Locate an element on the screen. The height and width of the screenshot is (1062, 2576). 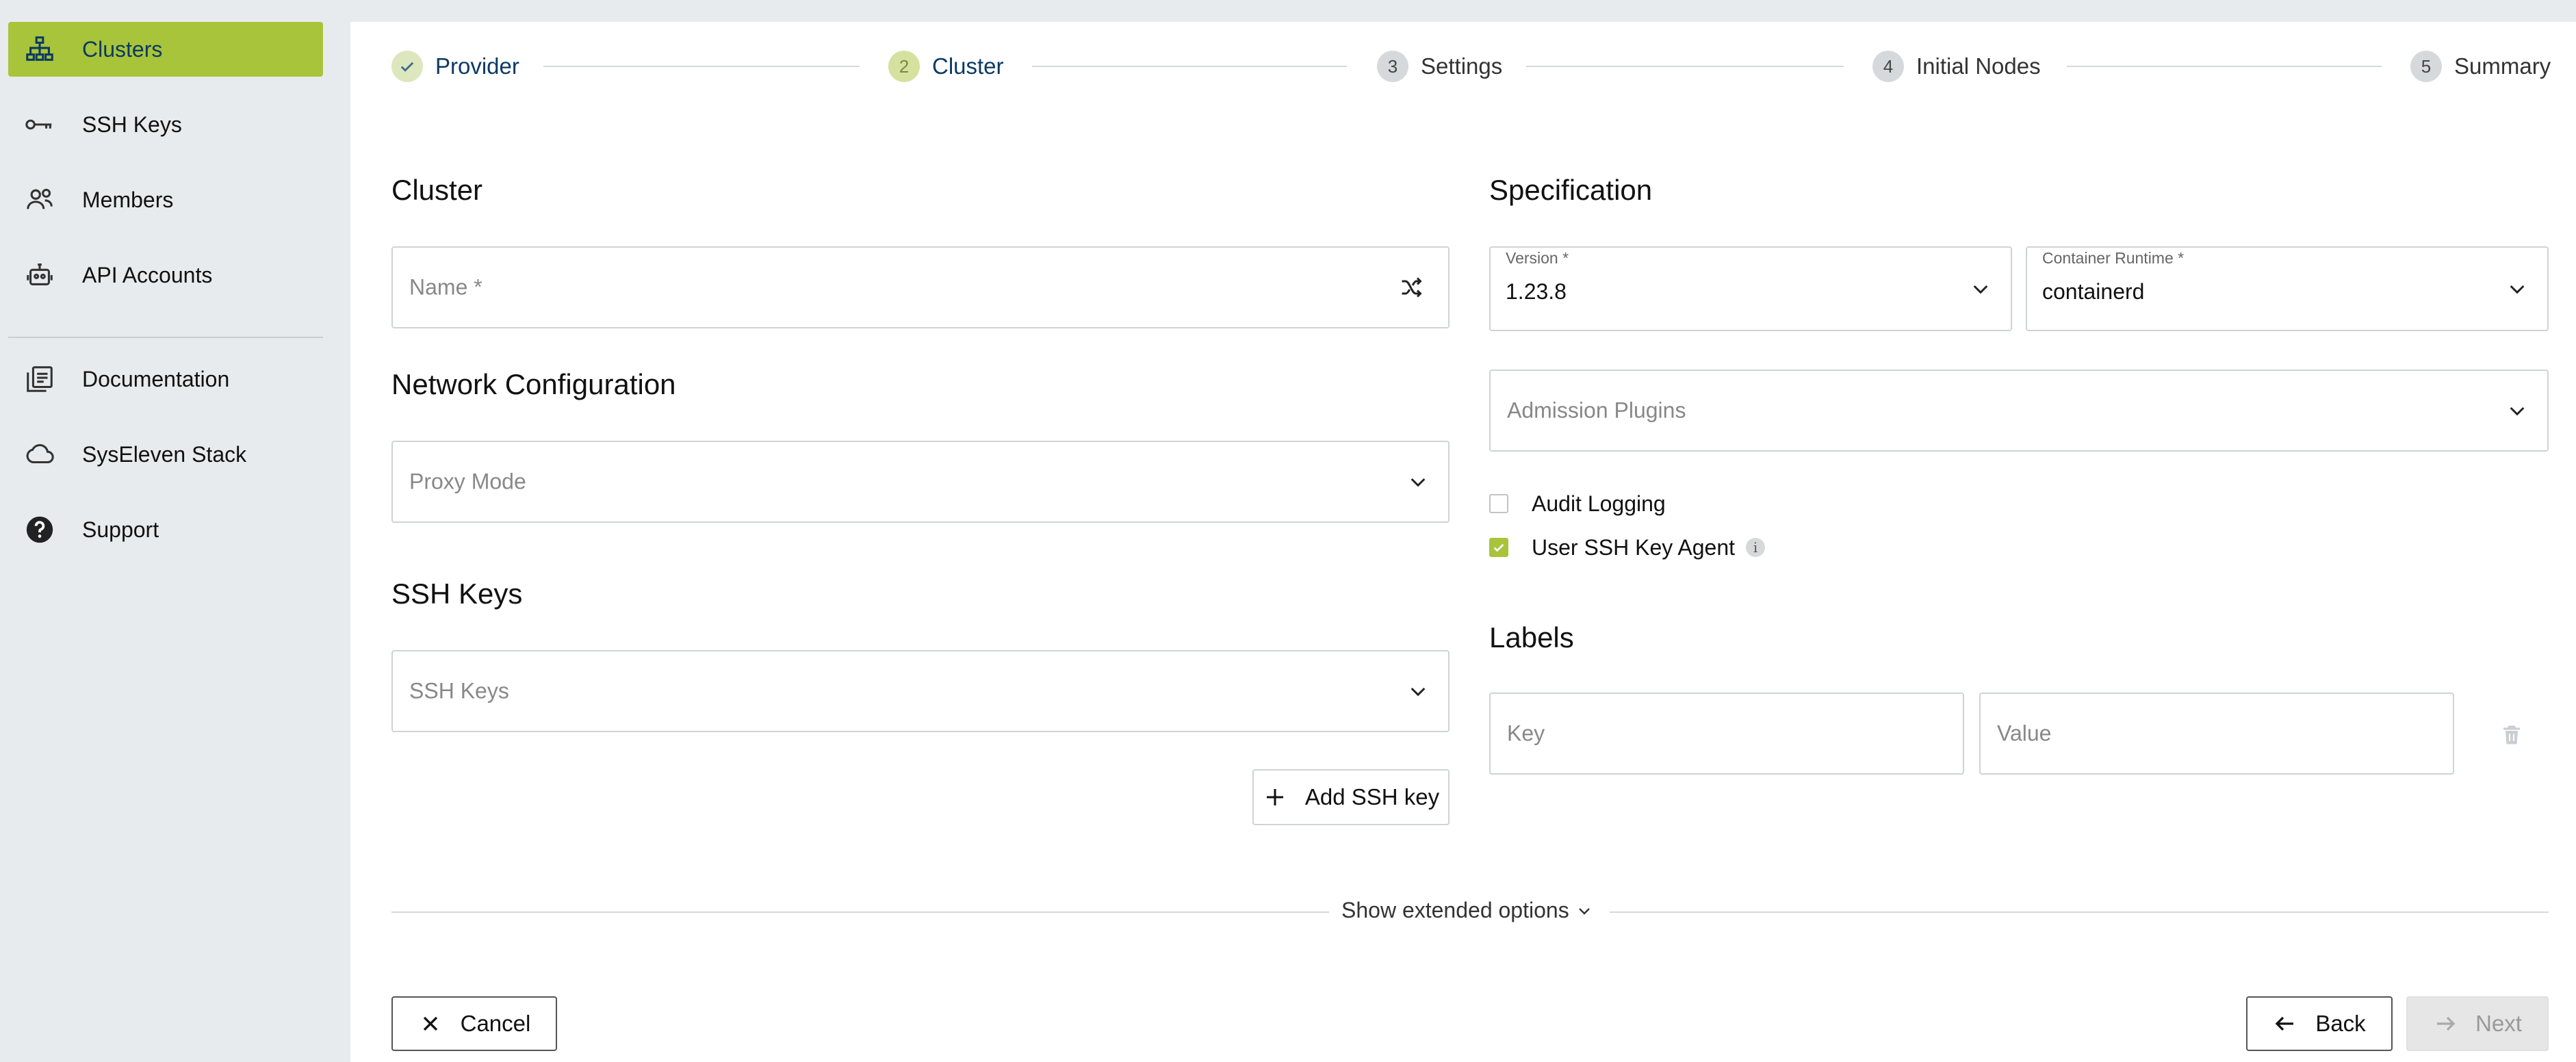
sidebar-item-documentation: Documentation is located at coordinates (165, 379).